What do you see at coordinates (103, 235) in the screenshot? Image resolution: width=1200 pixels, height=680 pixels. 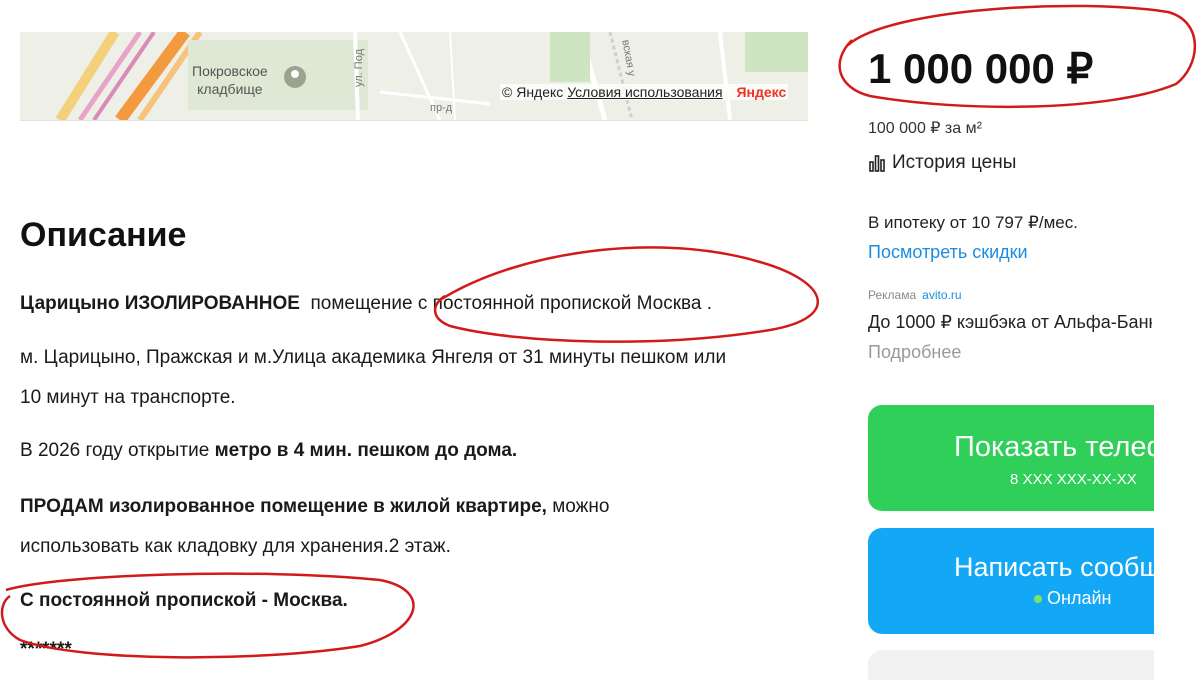 I see `description-title: Описание` at bounding box center [103, 235].